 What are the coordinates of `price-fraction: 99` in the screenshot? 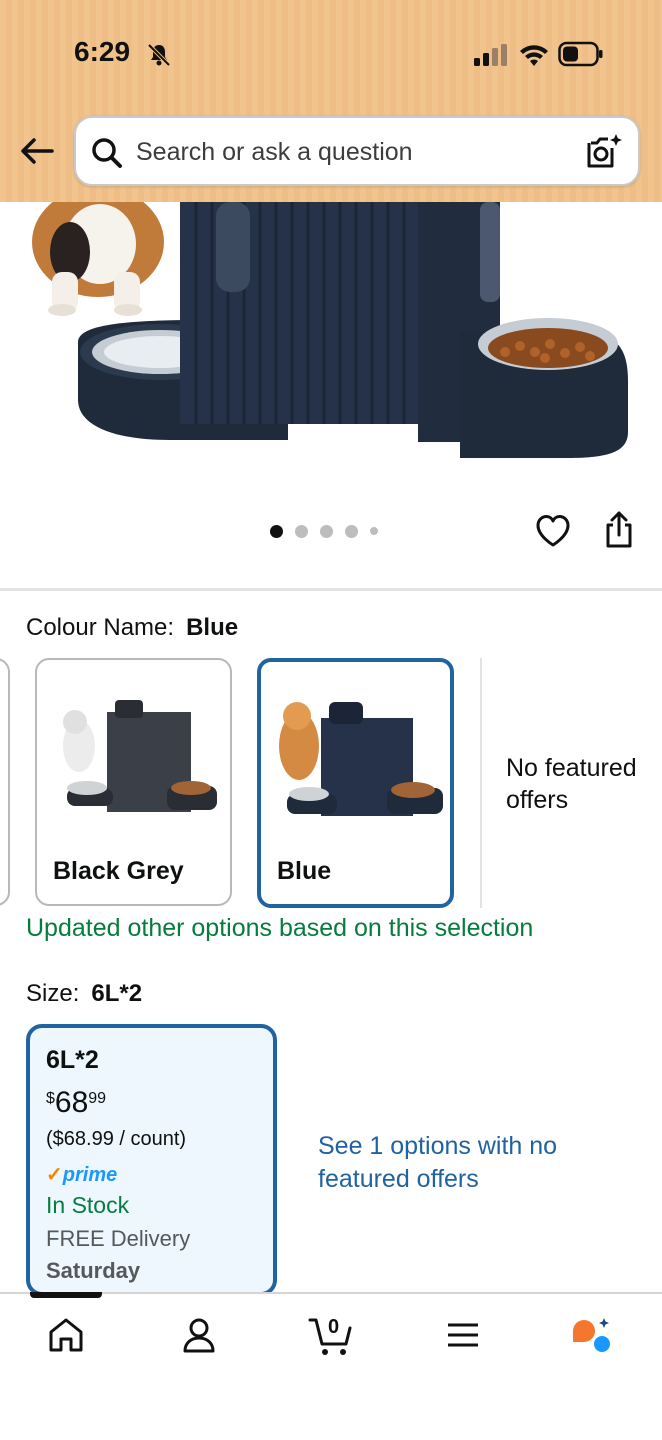 It's located at (97, 1098).